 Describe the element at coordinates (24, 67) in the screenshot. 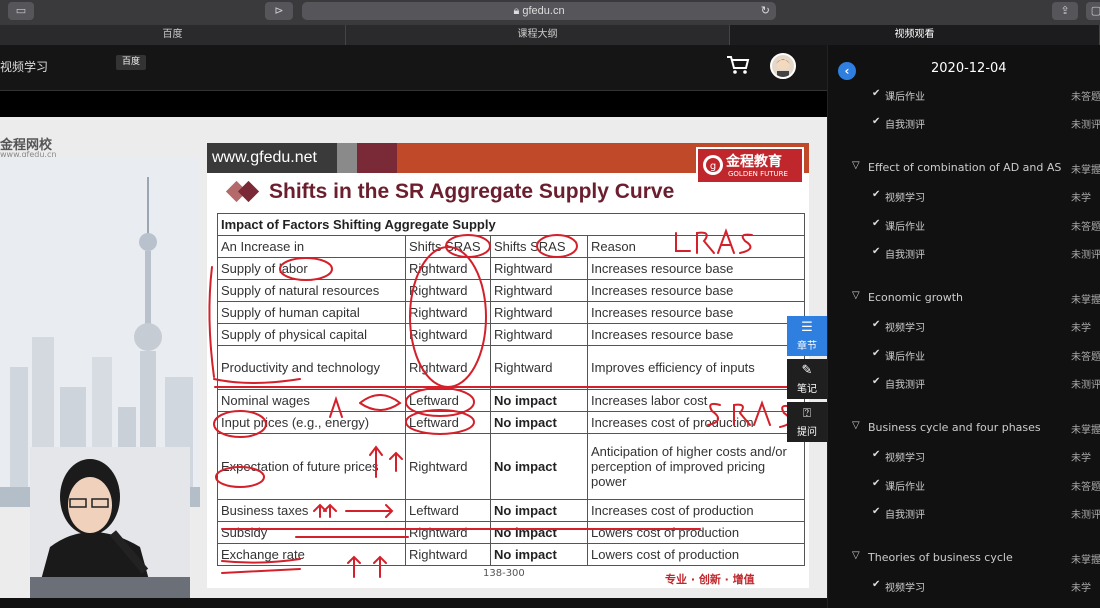

I see `page-title: 视频学习` at that location.